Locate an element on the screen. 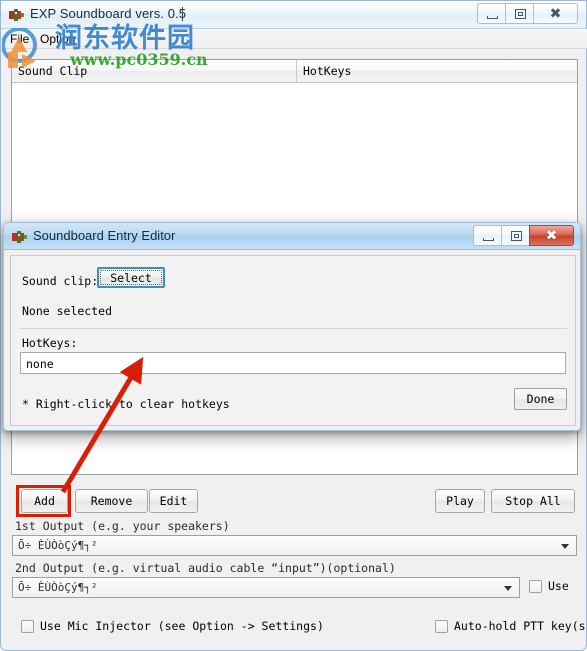 This screenshot has width=587, height=651. close-button: ✖ is located at coordinates (555, 13).